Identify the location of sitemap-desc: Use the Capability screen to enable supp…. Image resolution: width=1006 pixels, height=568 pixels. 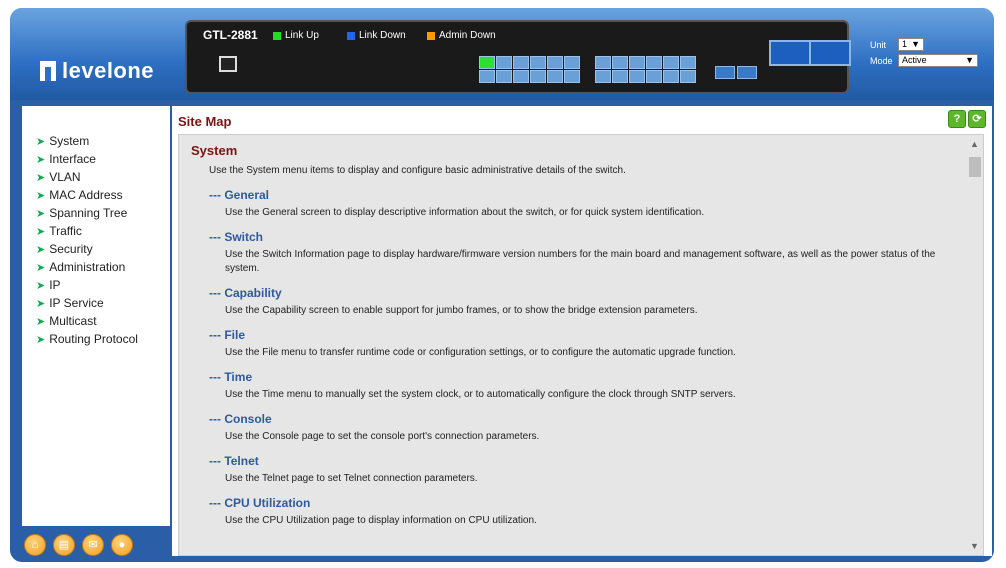
(461, 310).